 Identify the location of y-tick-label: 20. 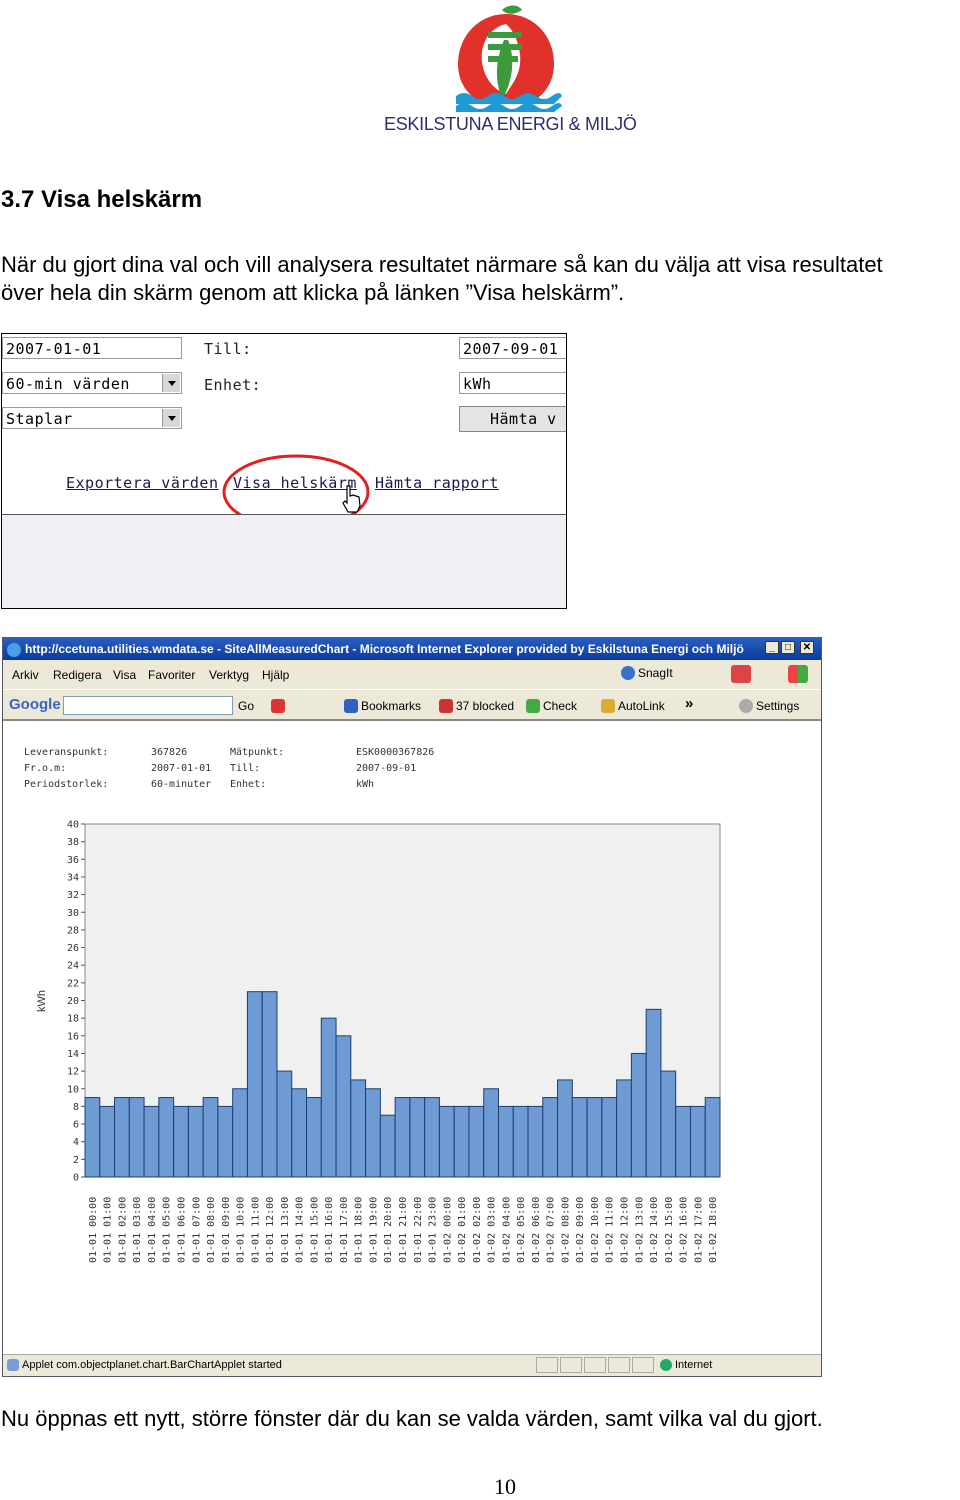
(73, 1001).